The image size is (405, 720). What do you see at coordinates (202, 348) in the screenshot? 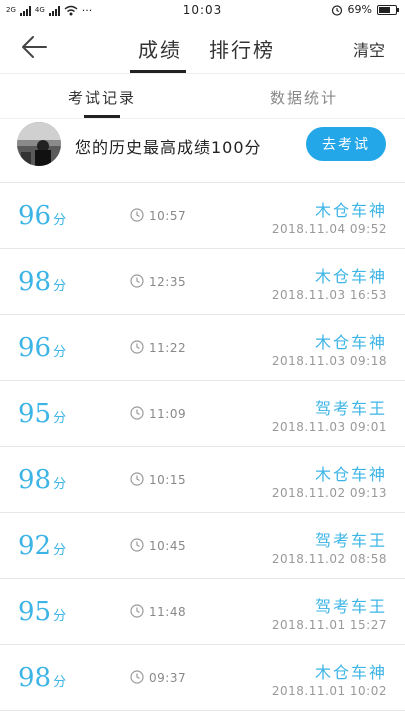
I see `record-row: 96 分 11:22 木仓车神 2018.11.03 09:18` at bounding box center [202, 348].